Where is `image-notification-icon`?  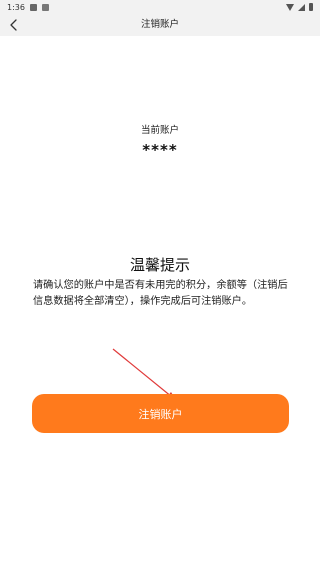
image-notification-icon is located at coordinates (33, 7).